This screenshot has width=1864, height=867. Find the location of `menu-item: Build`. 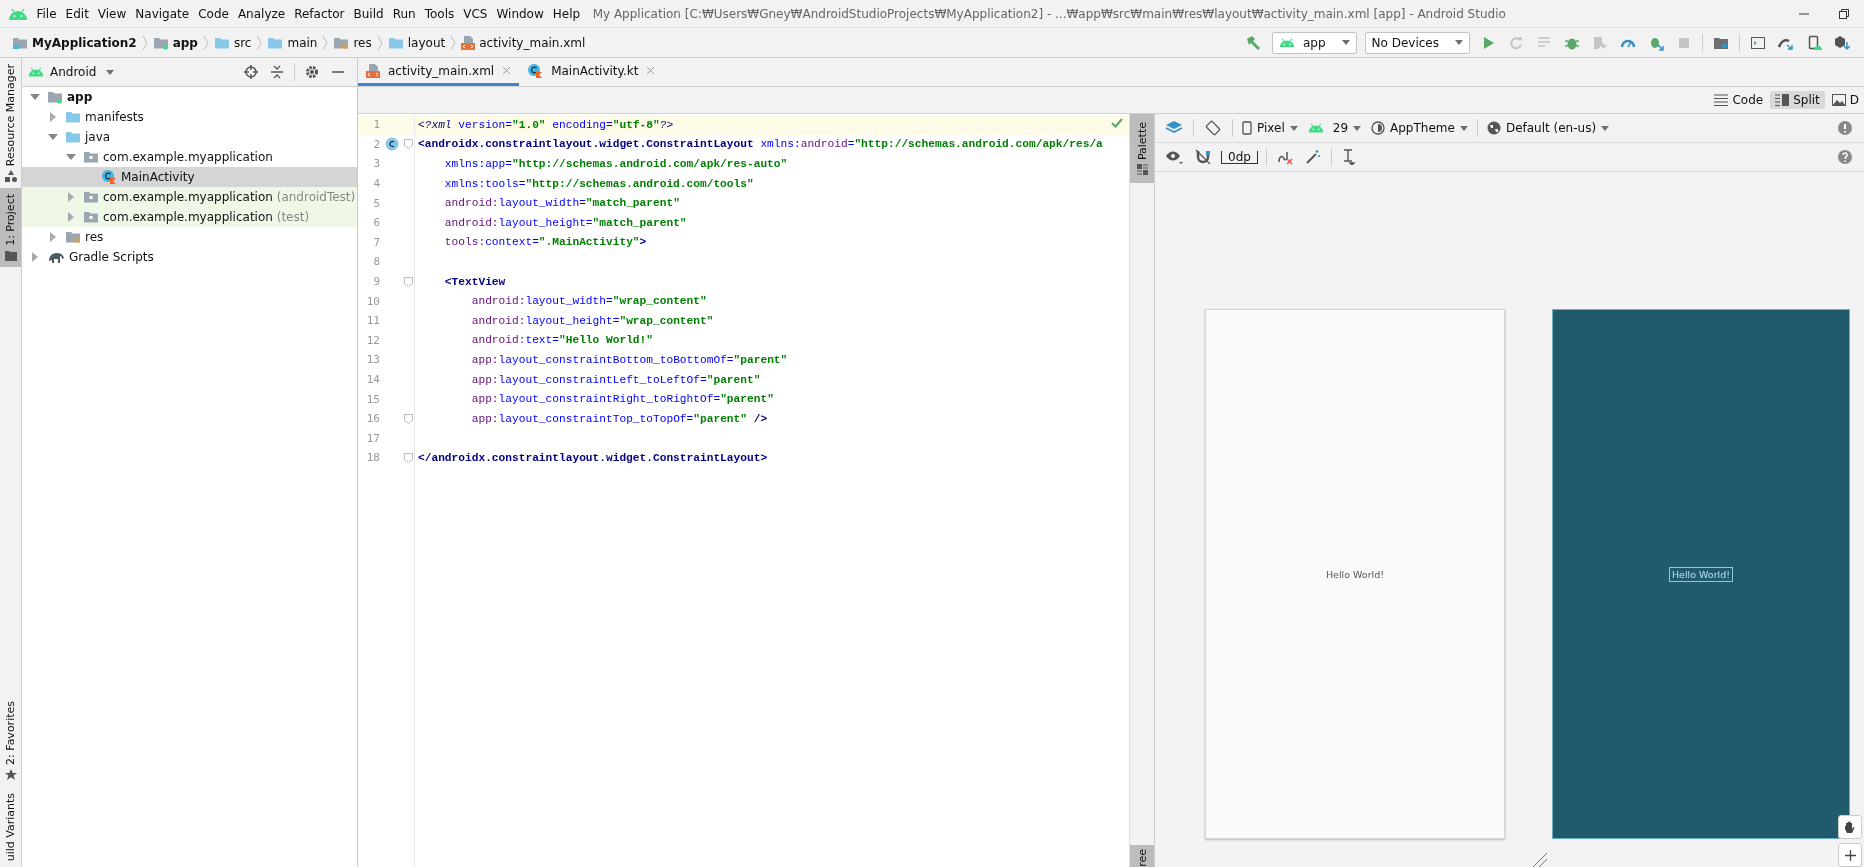

menu-item: Build is located at coordinates (369, 13).